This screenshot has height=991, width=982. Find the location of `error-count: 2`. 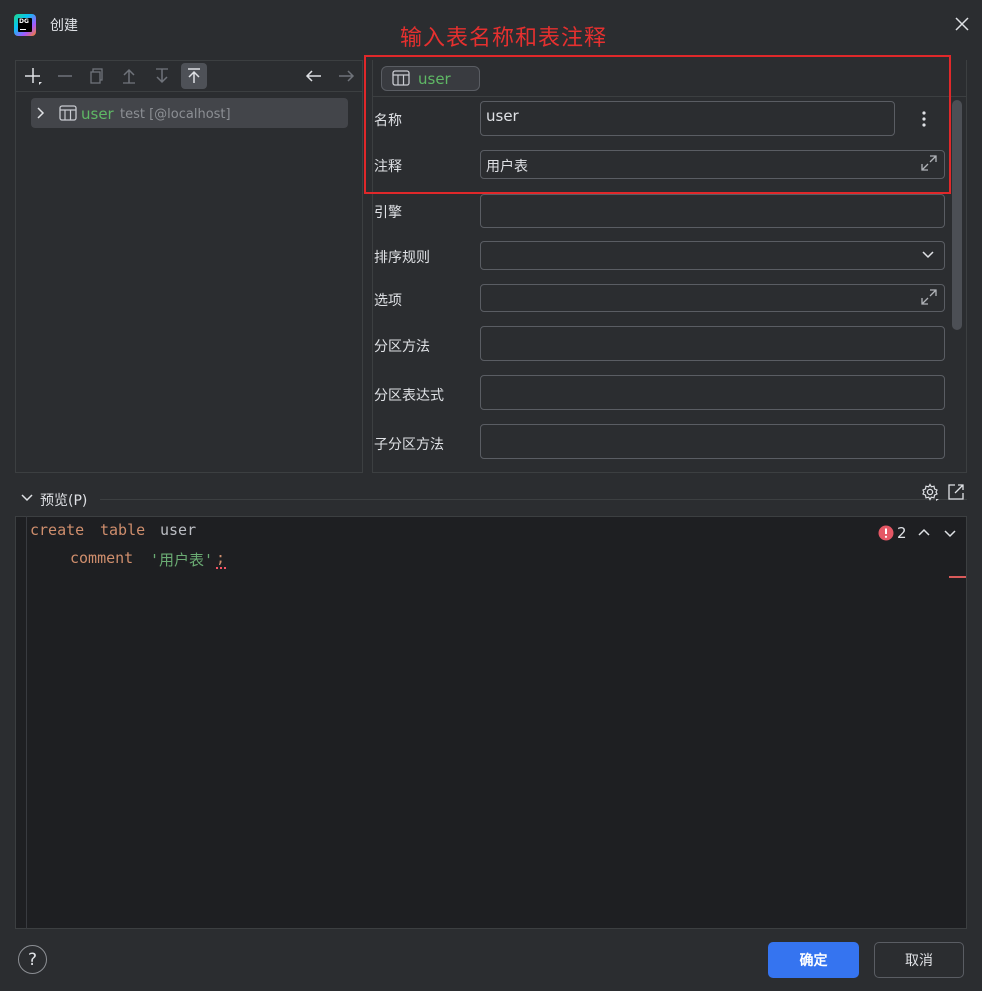

error-count: 2 is located at coordinates (902, 533).